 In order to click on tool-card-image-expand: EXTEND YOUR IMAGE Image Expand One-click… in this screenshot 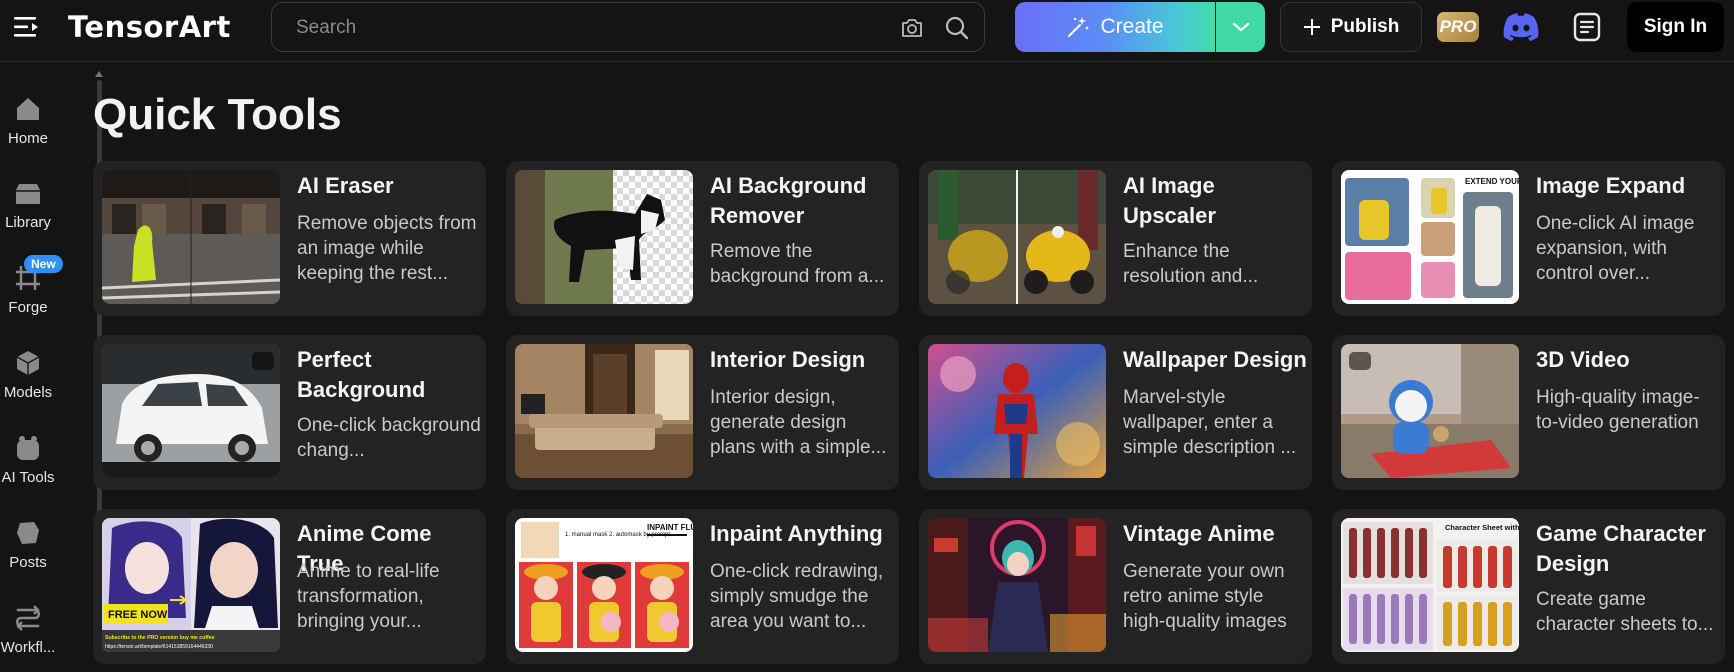, I will do `click(1528, 238)`.